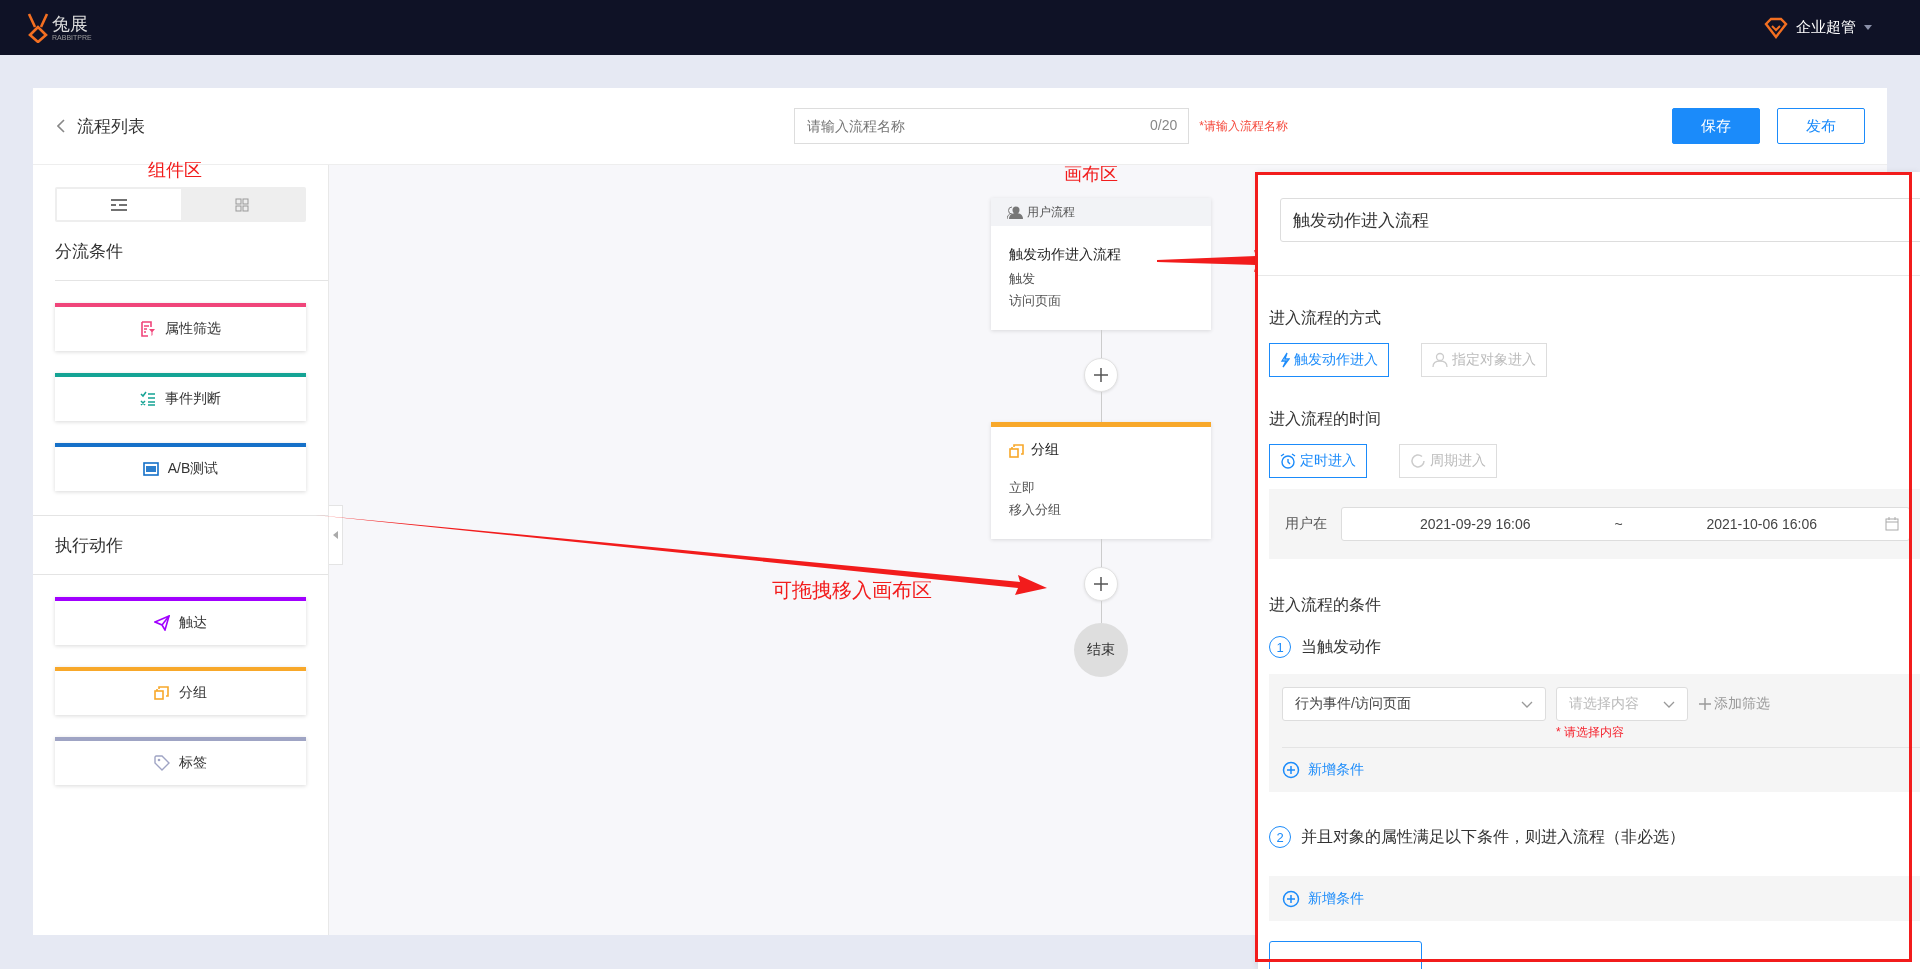 Image resolution: width=1920 pixels, height=969 pixels. Describe the element at coordinates (150, 469) in the screenshot. I see `ab-chart-icon` at that location.